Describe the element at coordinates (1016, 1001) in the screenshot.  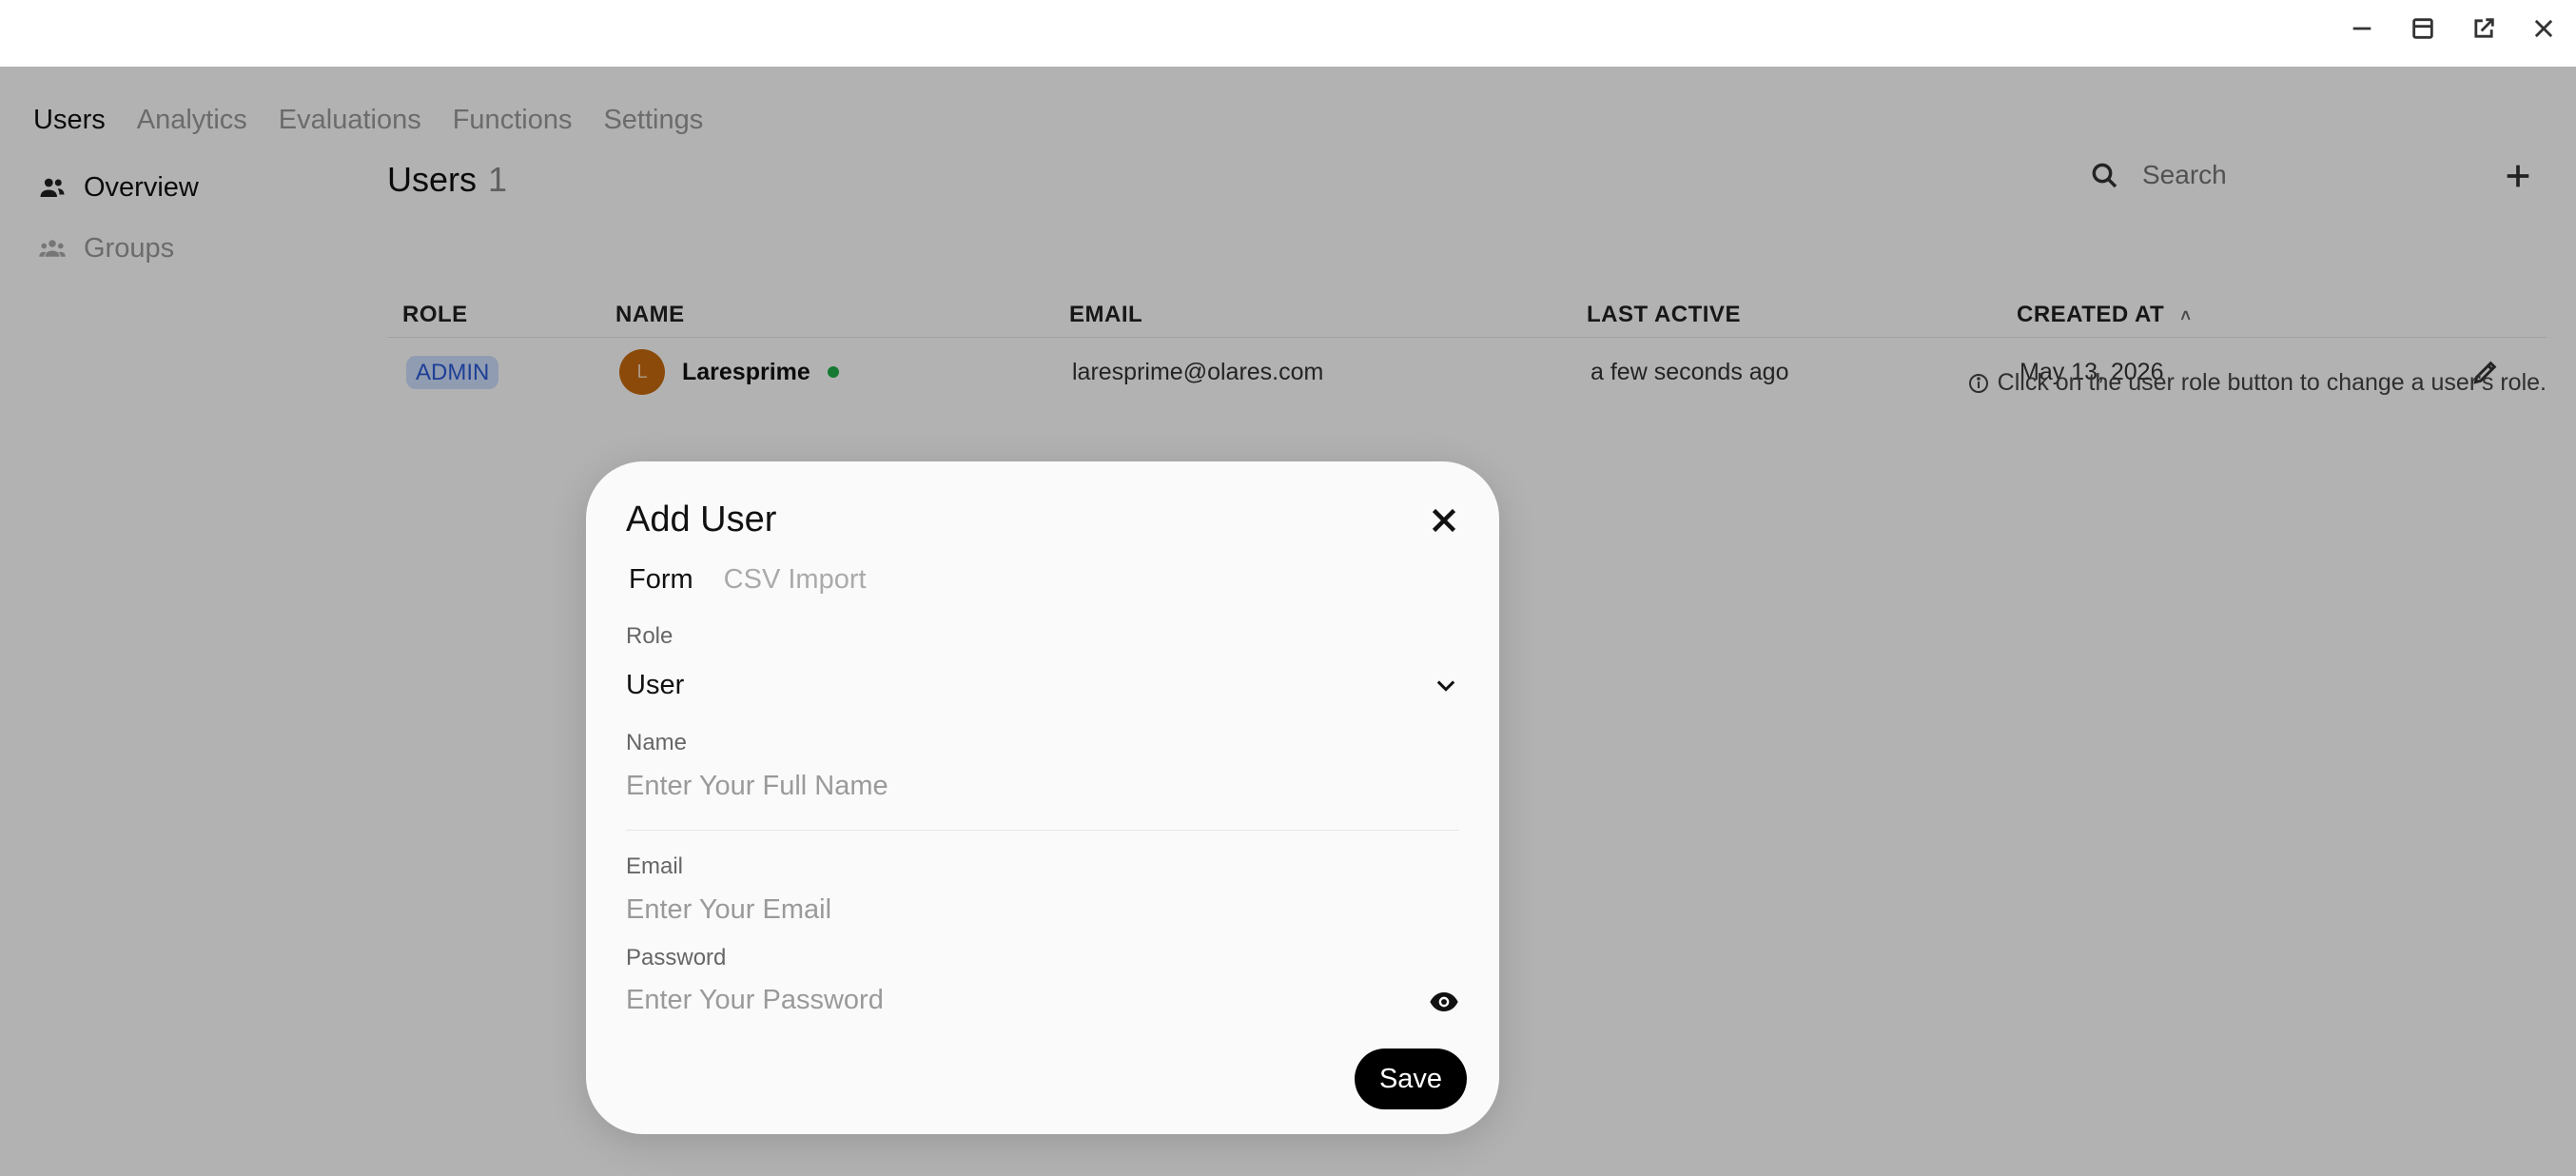
I see `password-field` at that location.